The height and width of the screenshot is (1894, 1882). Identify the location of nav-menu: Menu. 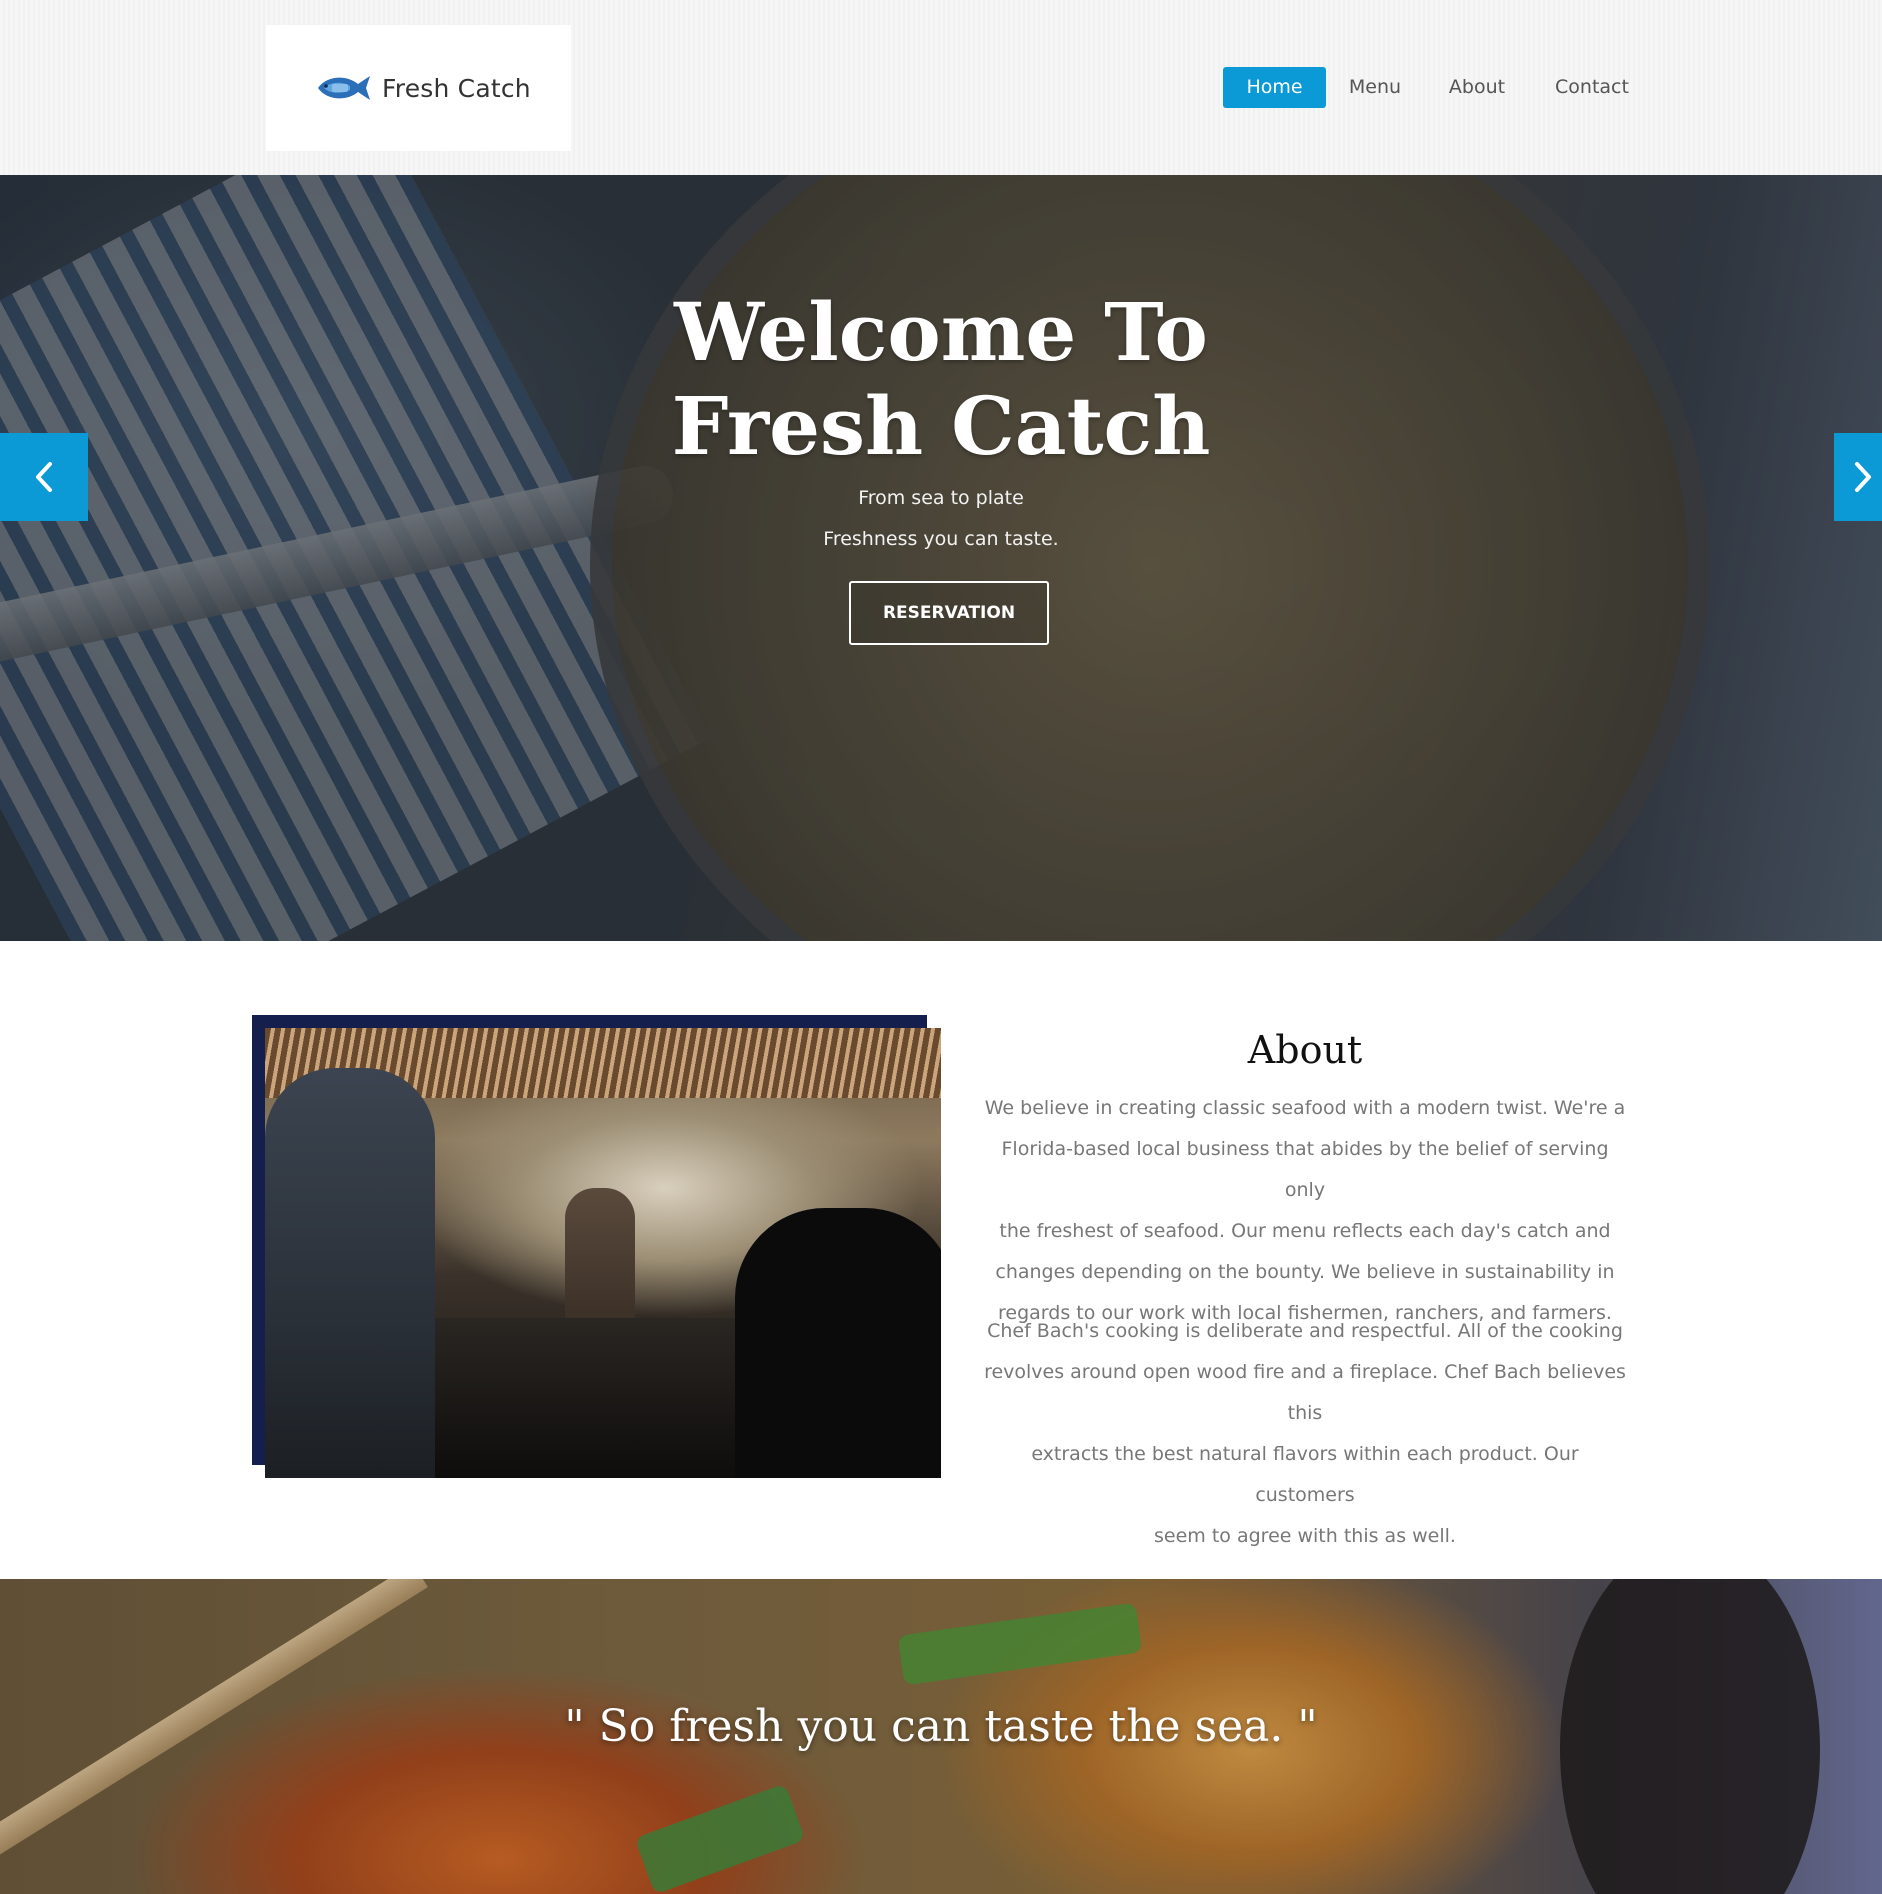
(1375, 87).